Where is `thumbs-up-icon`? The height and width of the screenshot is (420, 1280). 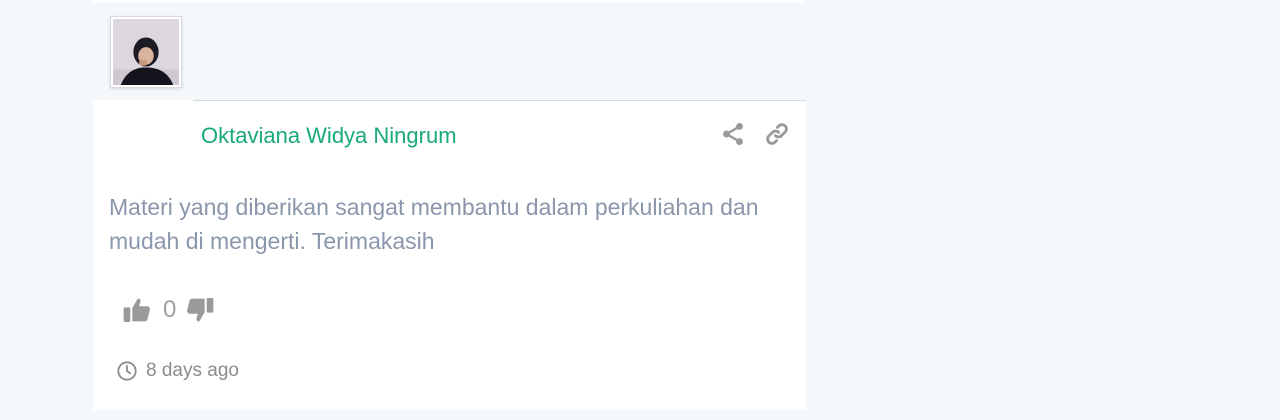 thumbs-up-icon is located at coordinates (136, 310).